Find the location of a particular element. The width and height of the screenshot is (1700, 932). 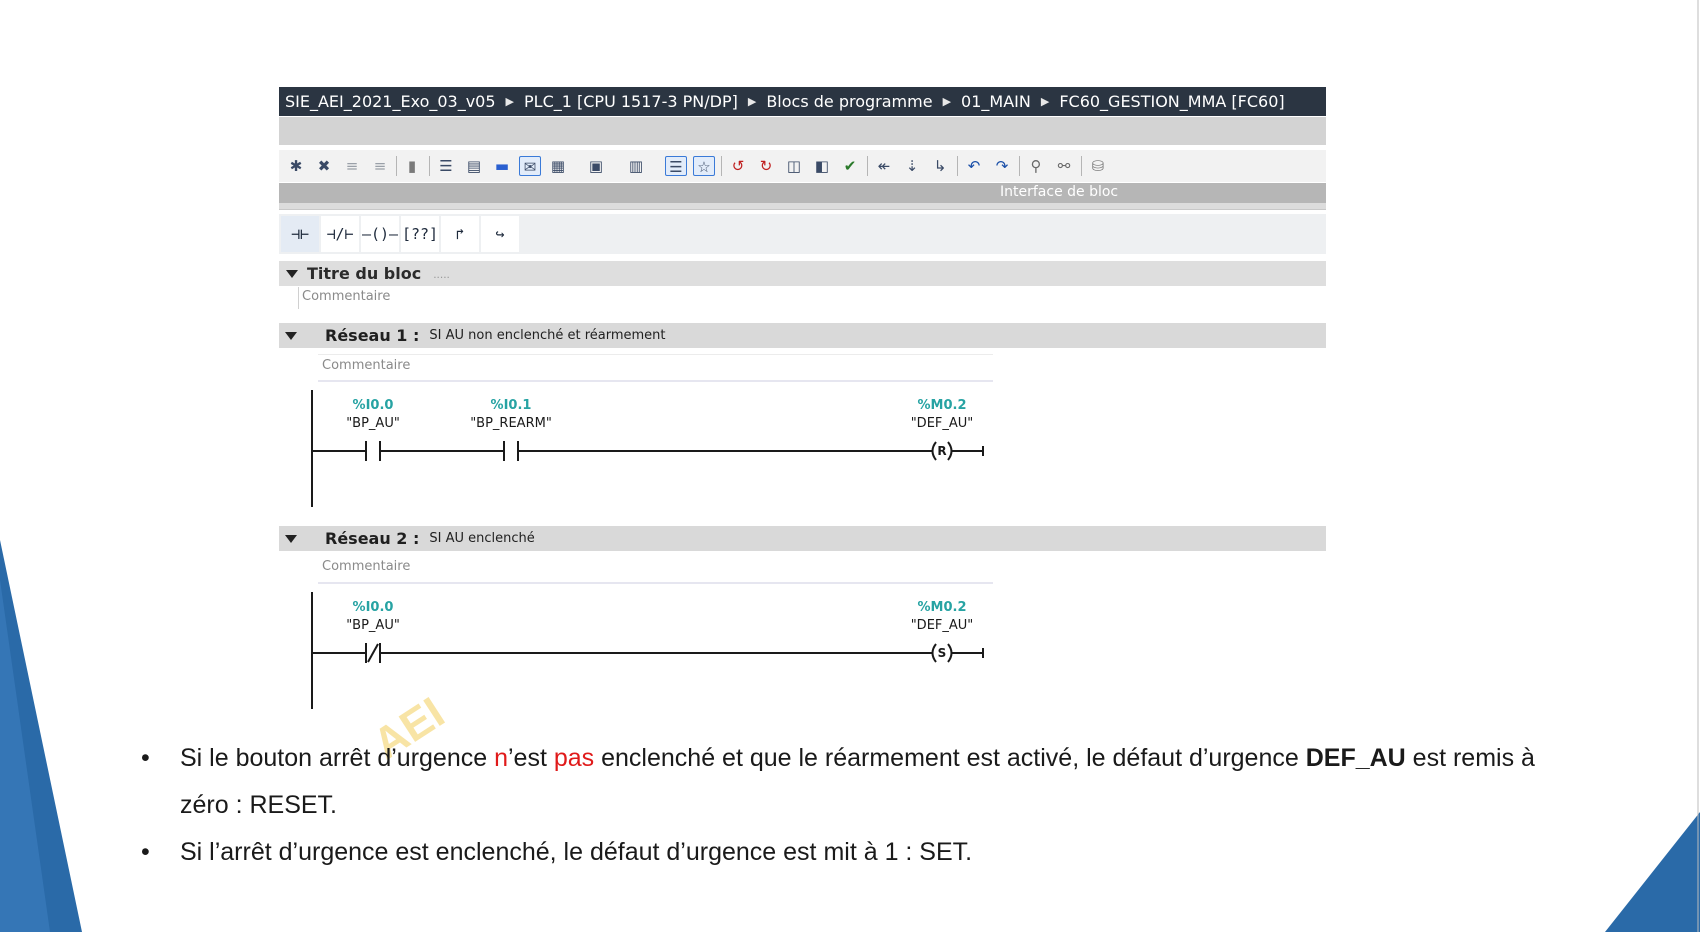

contact-address: %I0.1 is located at coordinates (511, 405).